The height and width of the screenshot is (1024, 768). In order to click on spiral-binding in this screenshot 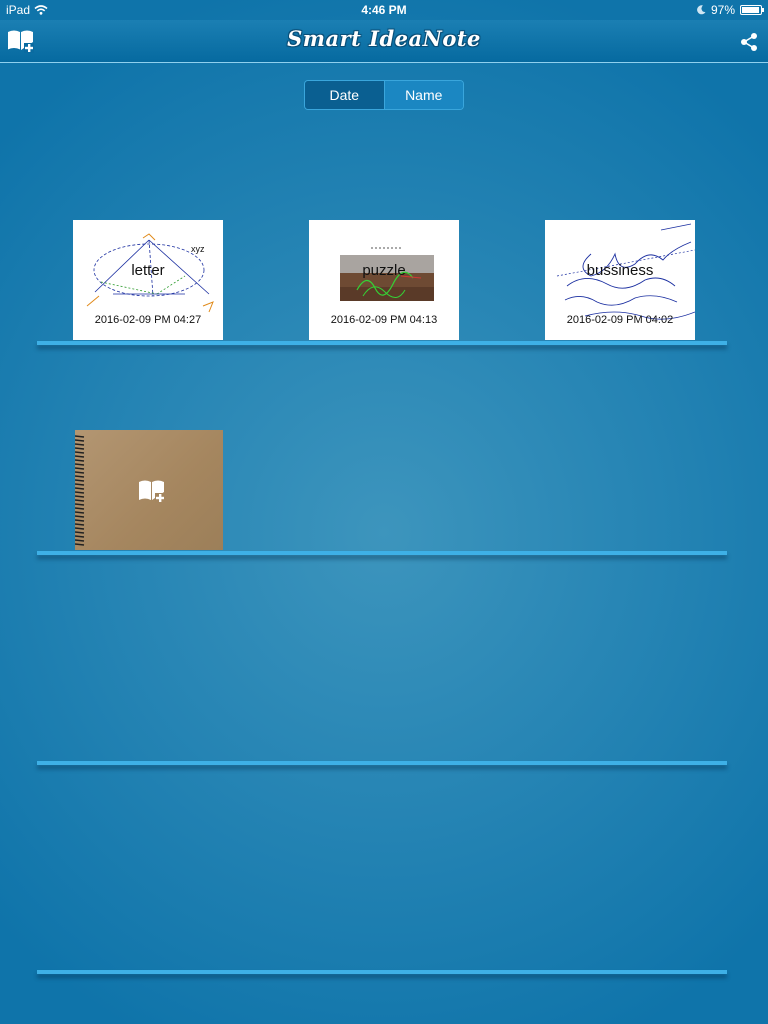, I will do `click(80, 490)`.